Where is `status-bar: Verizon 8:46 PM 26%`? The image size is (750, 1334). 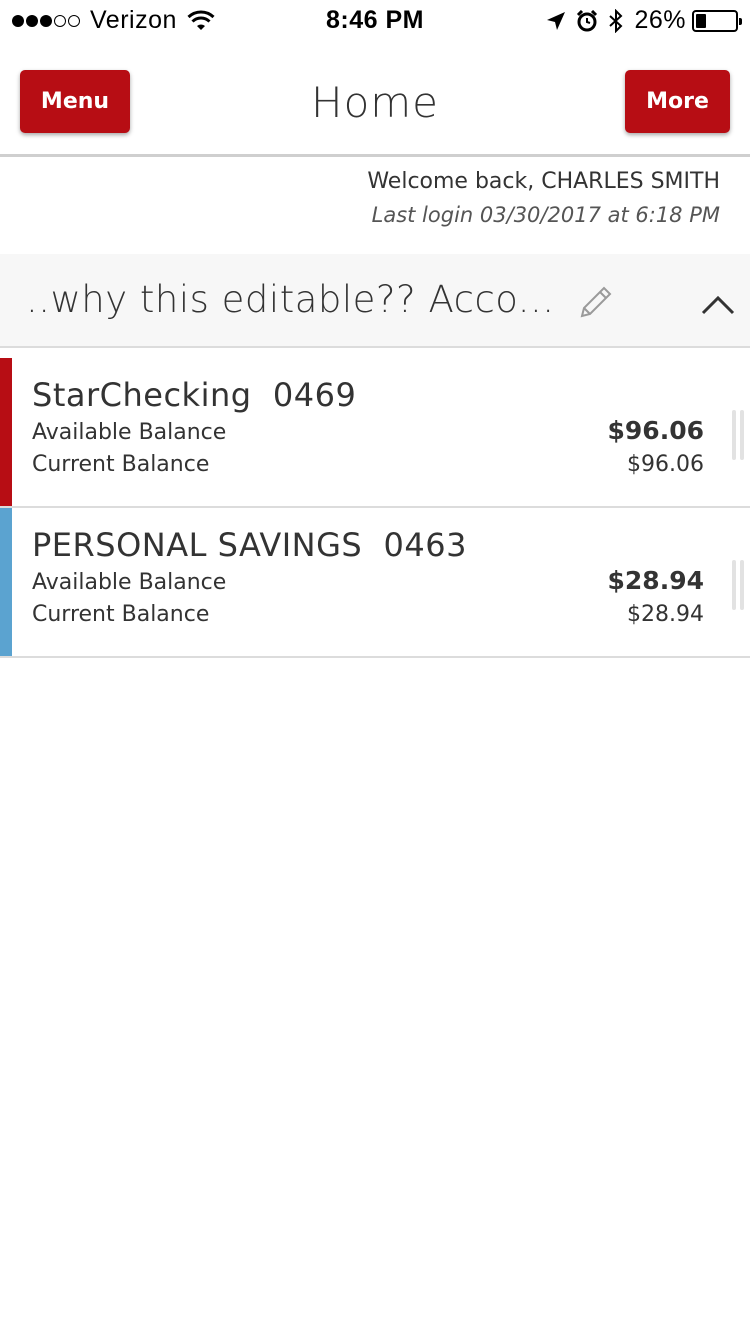
status-bar: Verizon 8:46 PM 26% is located at coordinates (375, 20).